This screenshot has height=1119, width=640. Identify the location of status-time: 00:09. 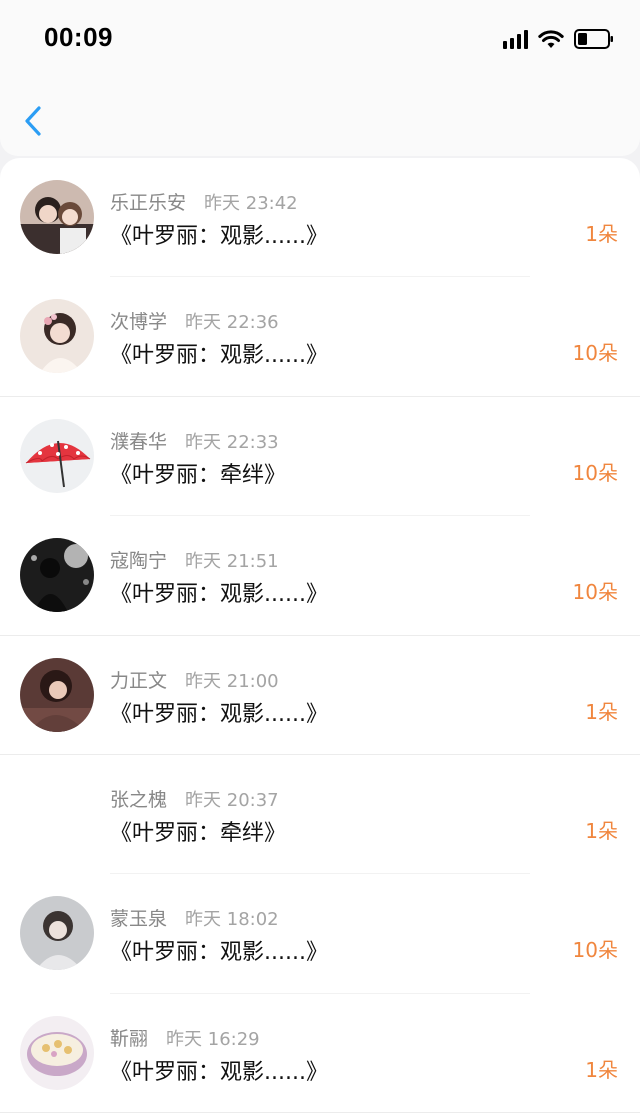
(78, 37).